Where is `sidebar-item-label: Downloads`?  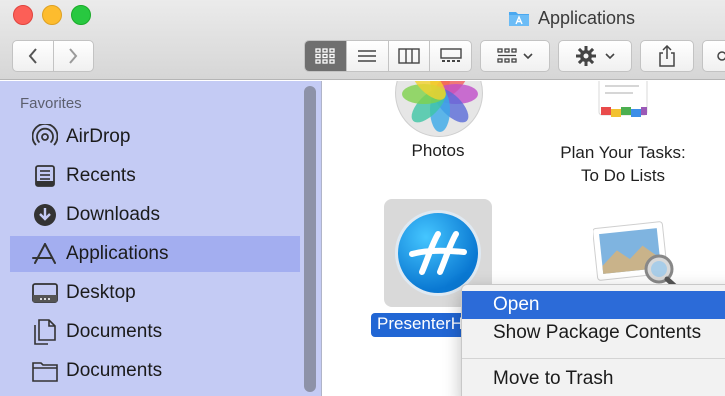
sidebar-item-label: Downloads is located at coordinates (113, 214).